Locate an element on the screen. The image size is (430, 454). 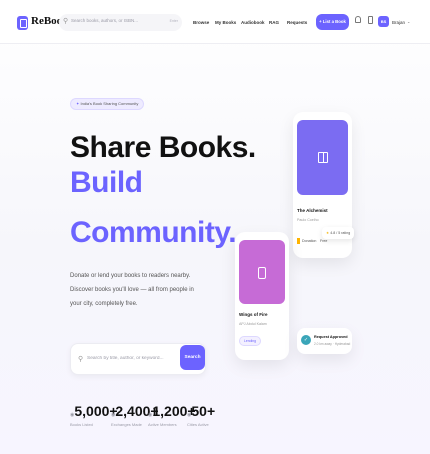
community-badge: ✦ India's Book Sharing Community is located at coordinates (107, 104).